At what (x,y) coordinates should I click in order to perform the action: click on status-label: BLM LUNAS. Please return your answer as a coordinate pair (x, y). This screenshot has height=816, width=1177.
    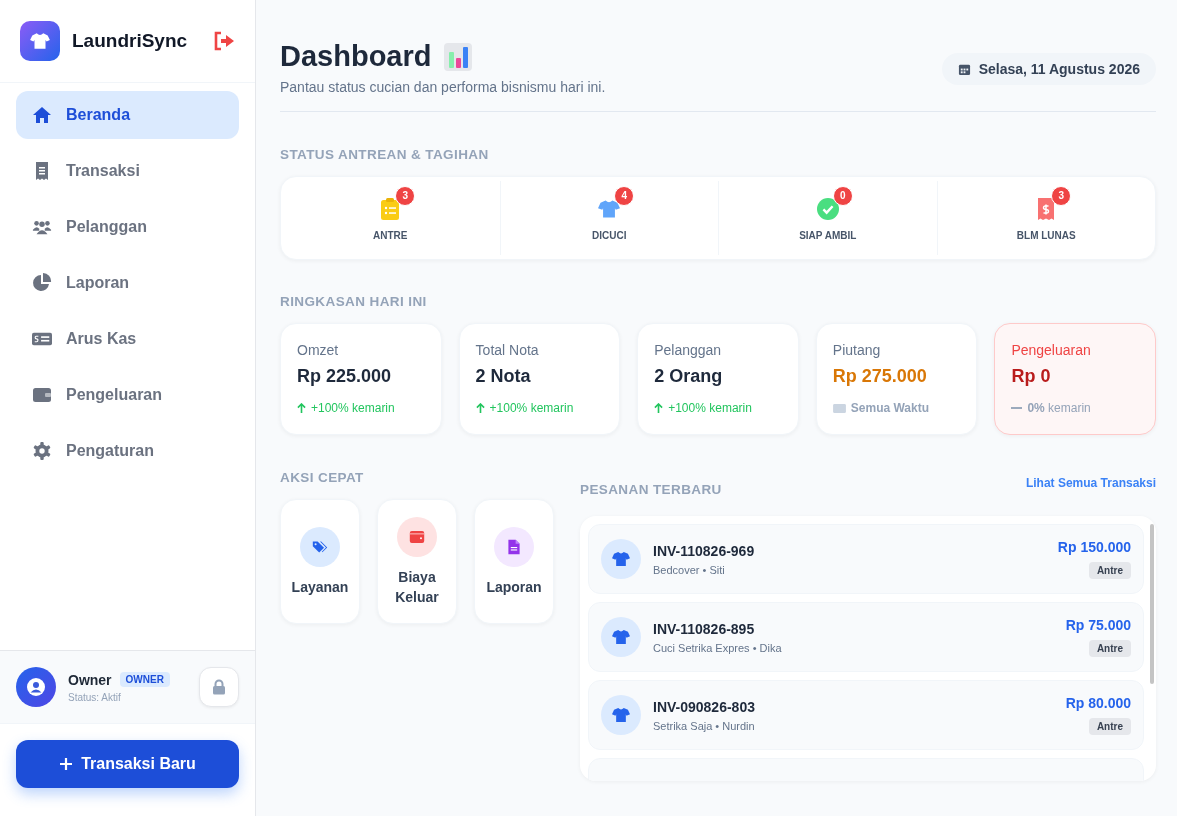
    Looking at the image, I should click on (1046, 235).